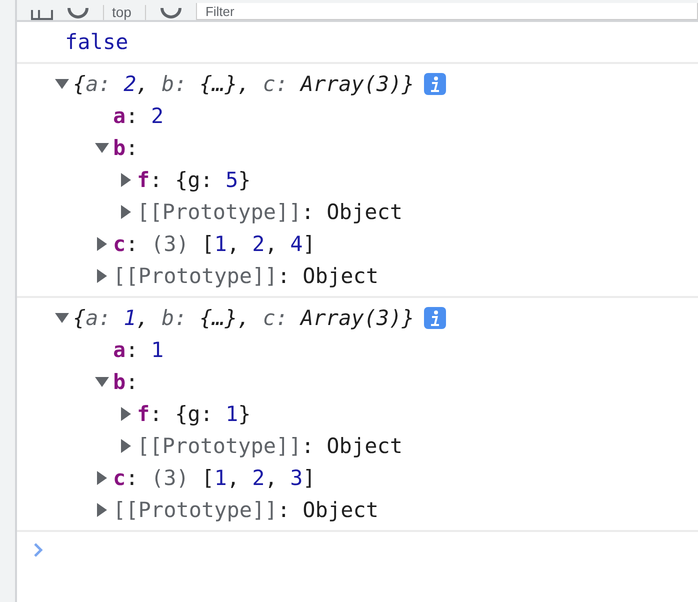 The image size is (698, 602). I want to click on object-summary: {a: 2, b: {…}, c: Array(3)}, so click(243, 84).